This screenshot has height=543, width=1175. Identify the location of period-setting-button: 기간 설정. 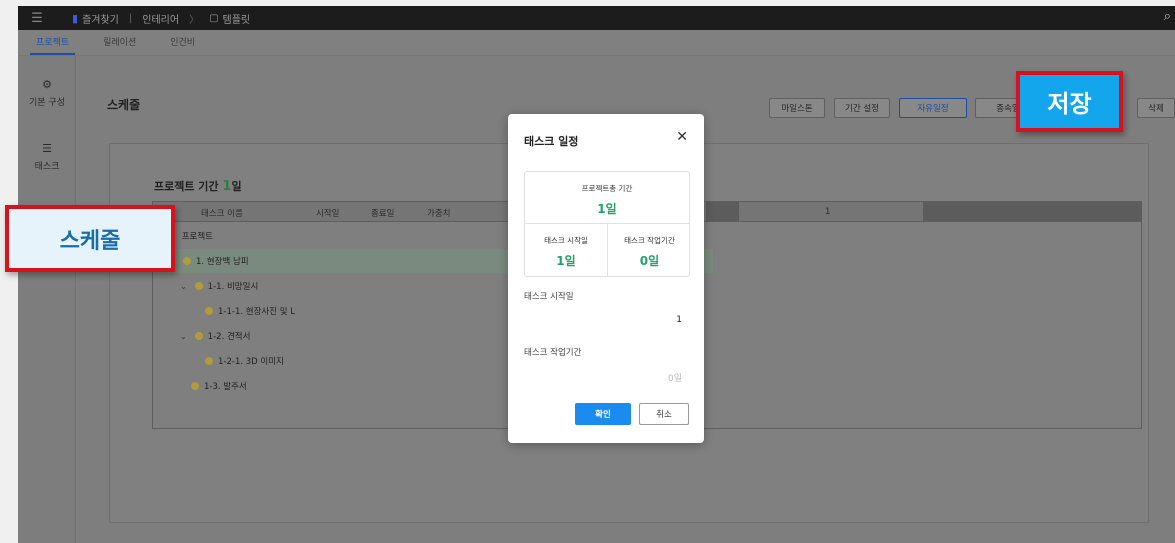
(862, 108).